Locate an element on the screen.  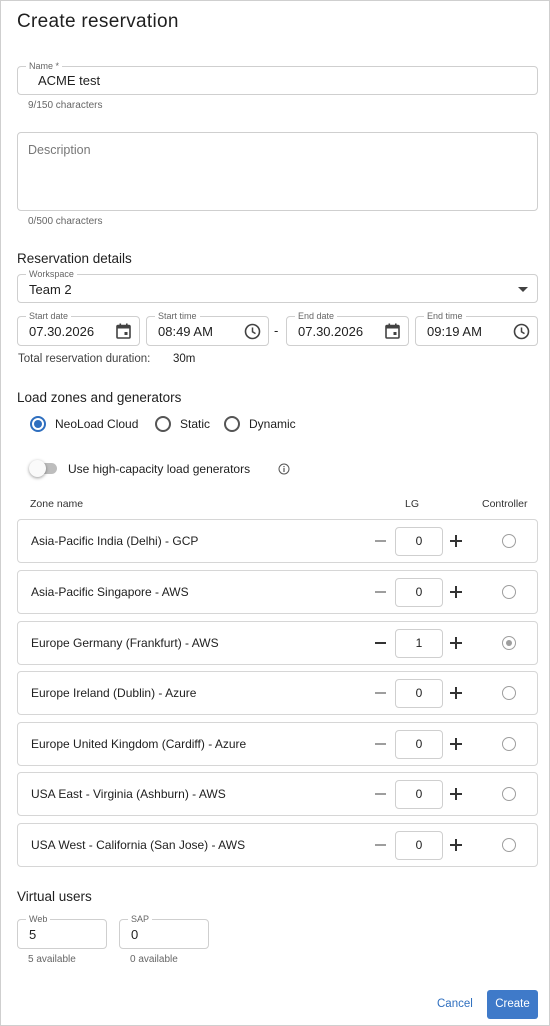
radio-neoload-cloud is located at coordinates (38, 424).